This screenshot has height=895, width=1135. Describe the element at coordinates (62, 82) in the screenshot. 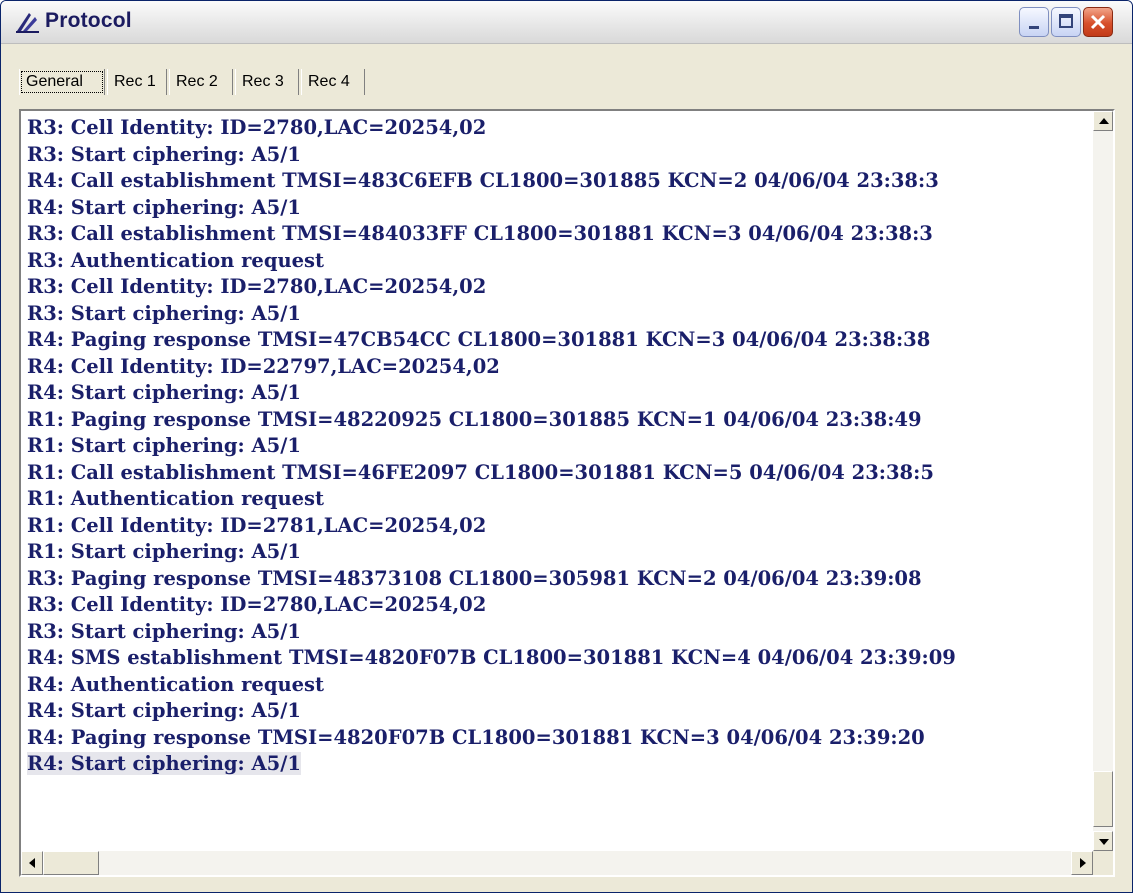

I see `tab-general: General` at that location.